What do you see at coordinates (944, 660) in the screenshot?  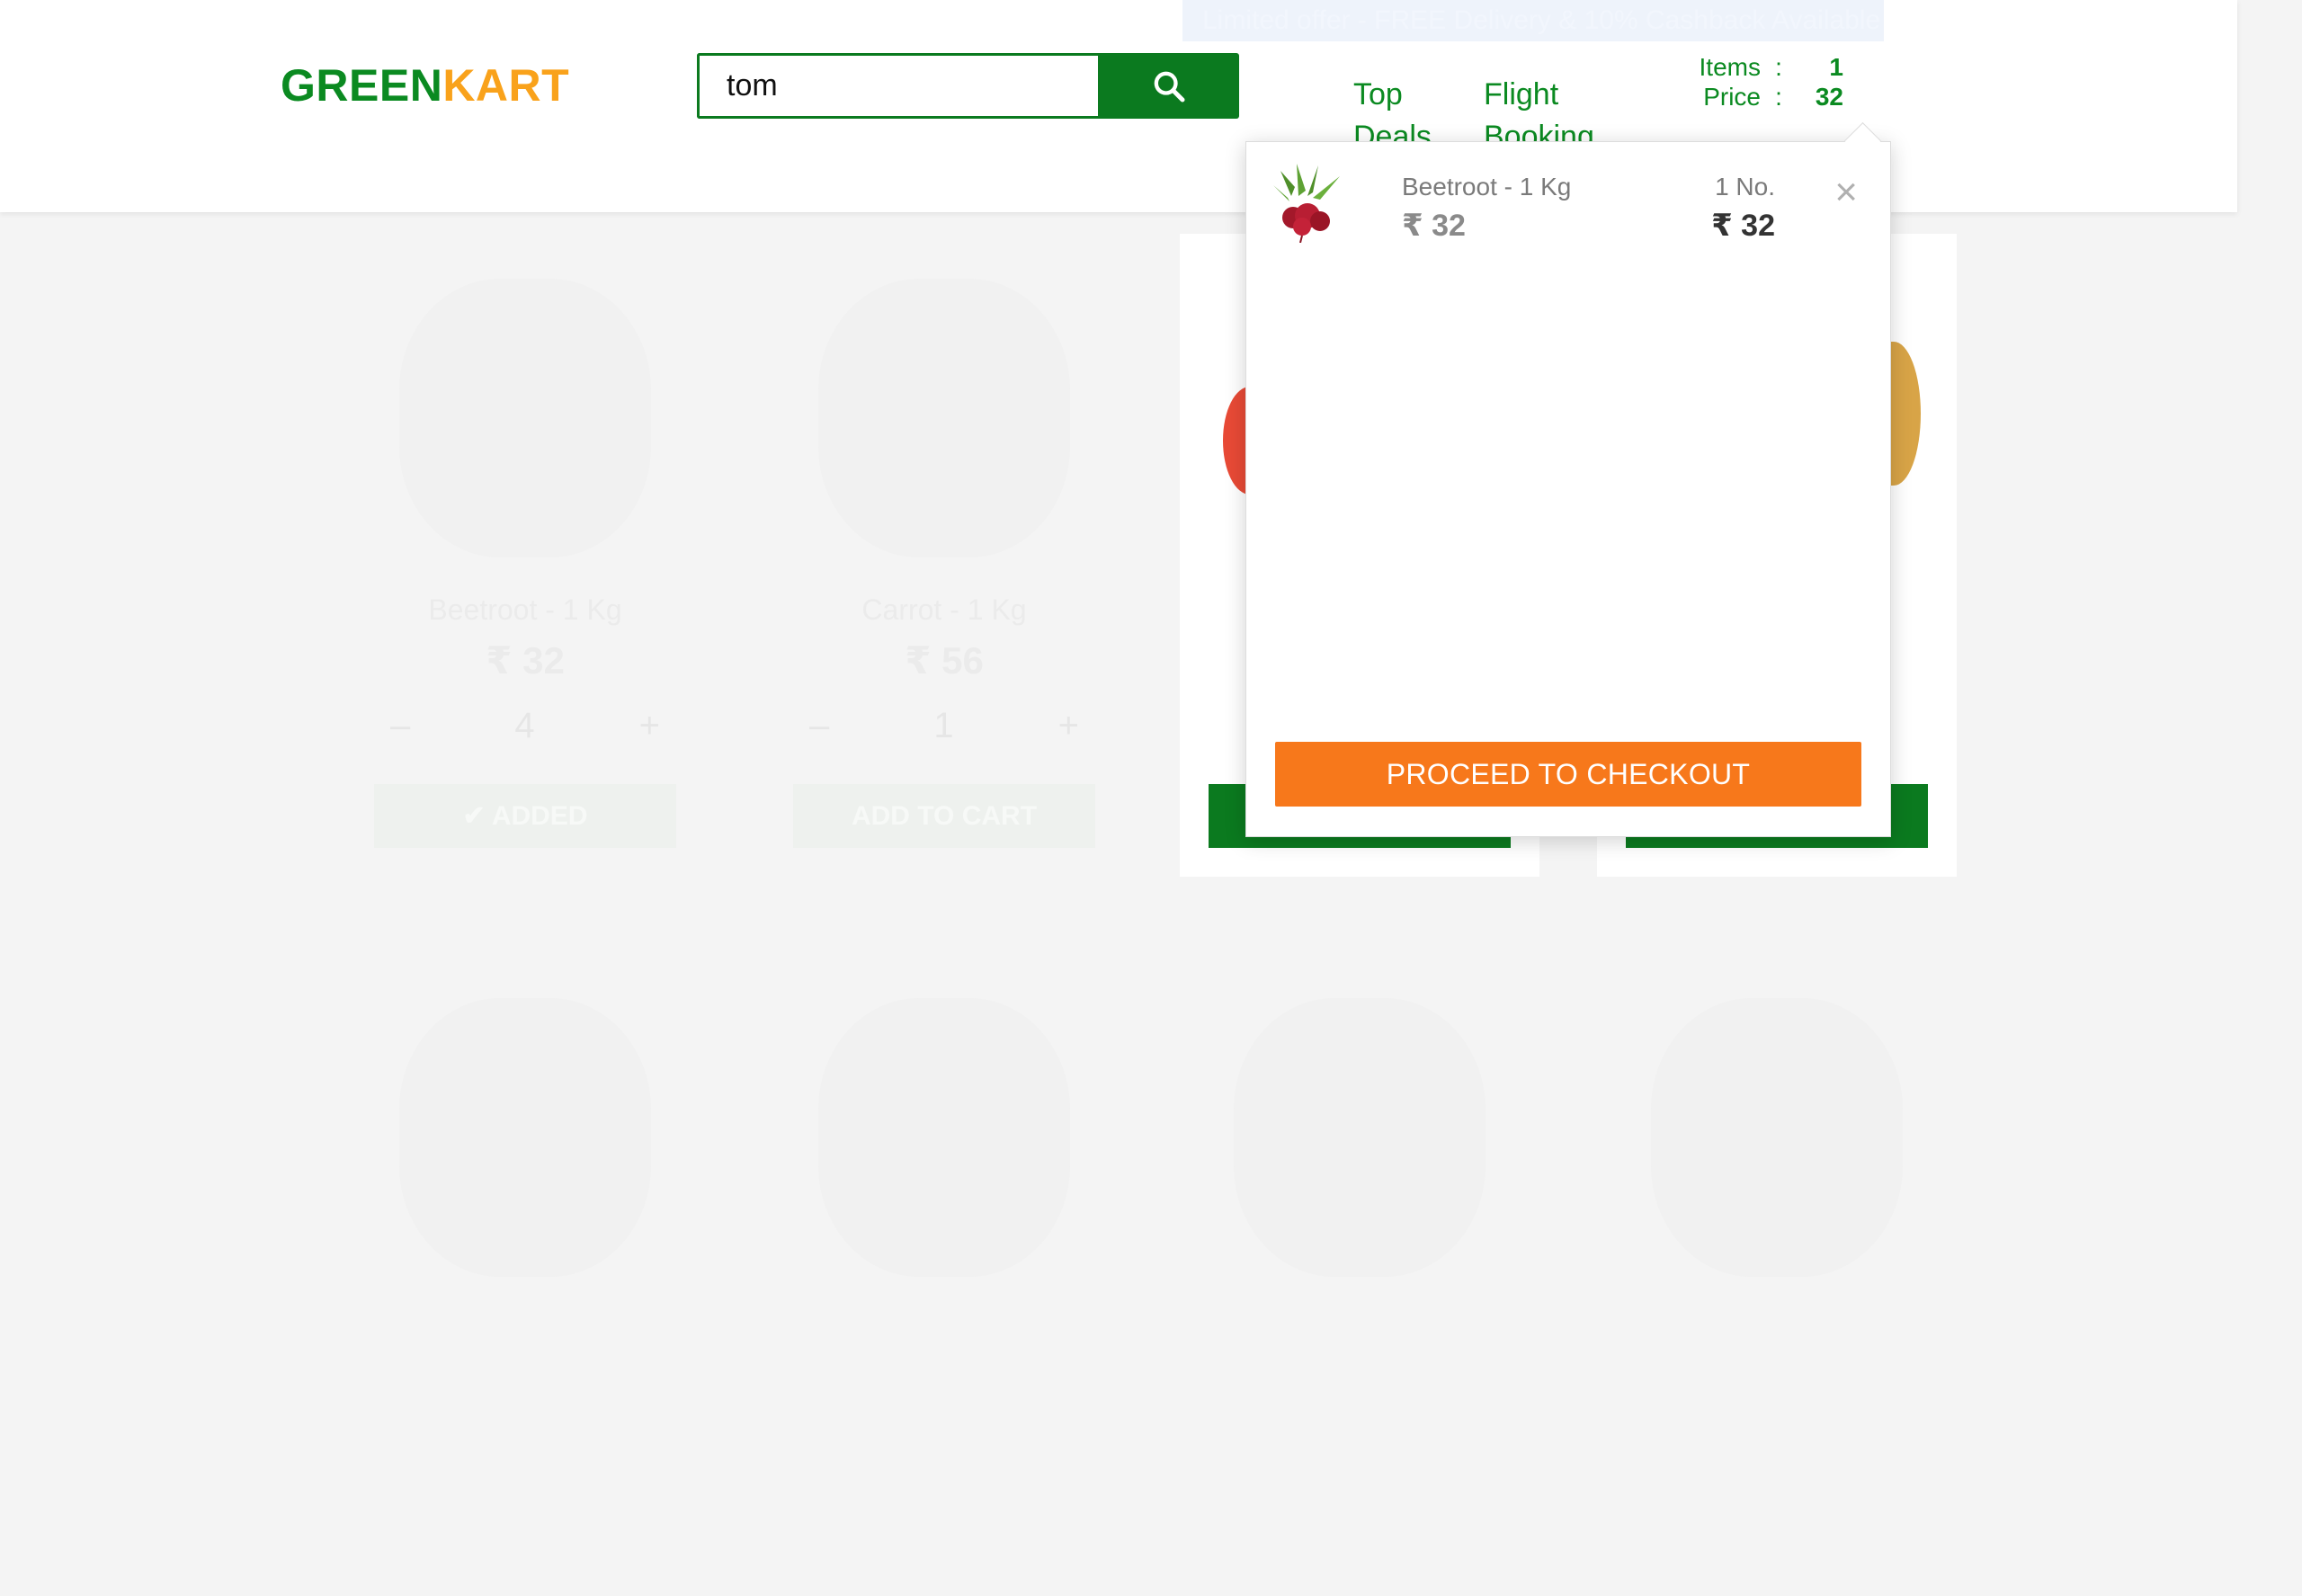 I see `product-price: ₹ 56` at bounding box center [944, 660].